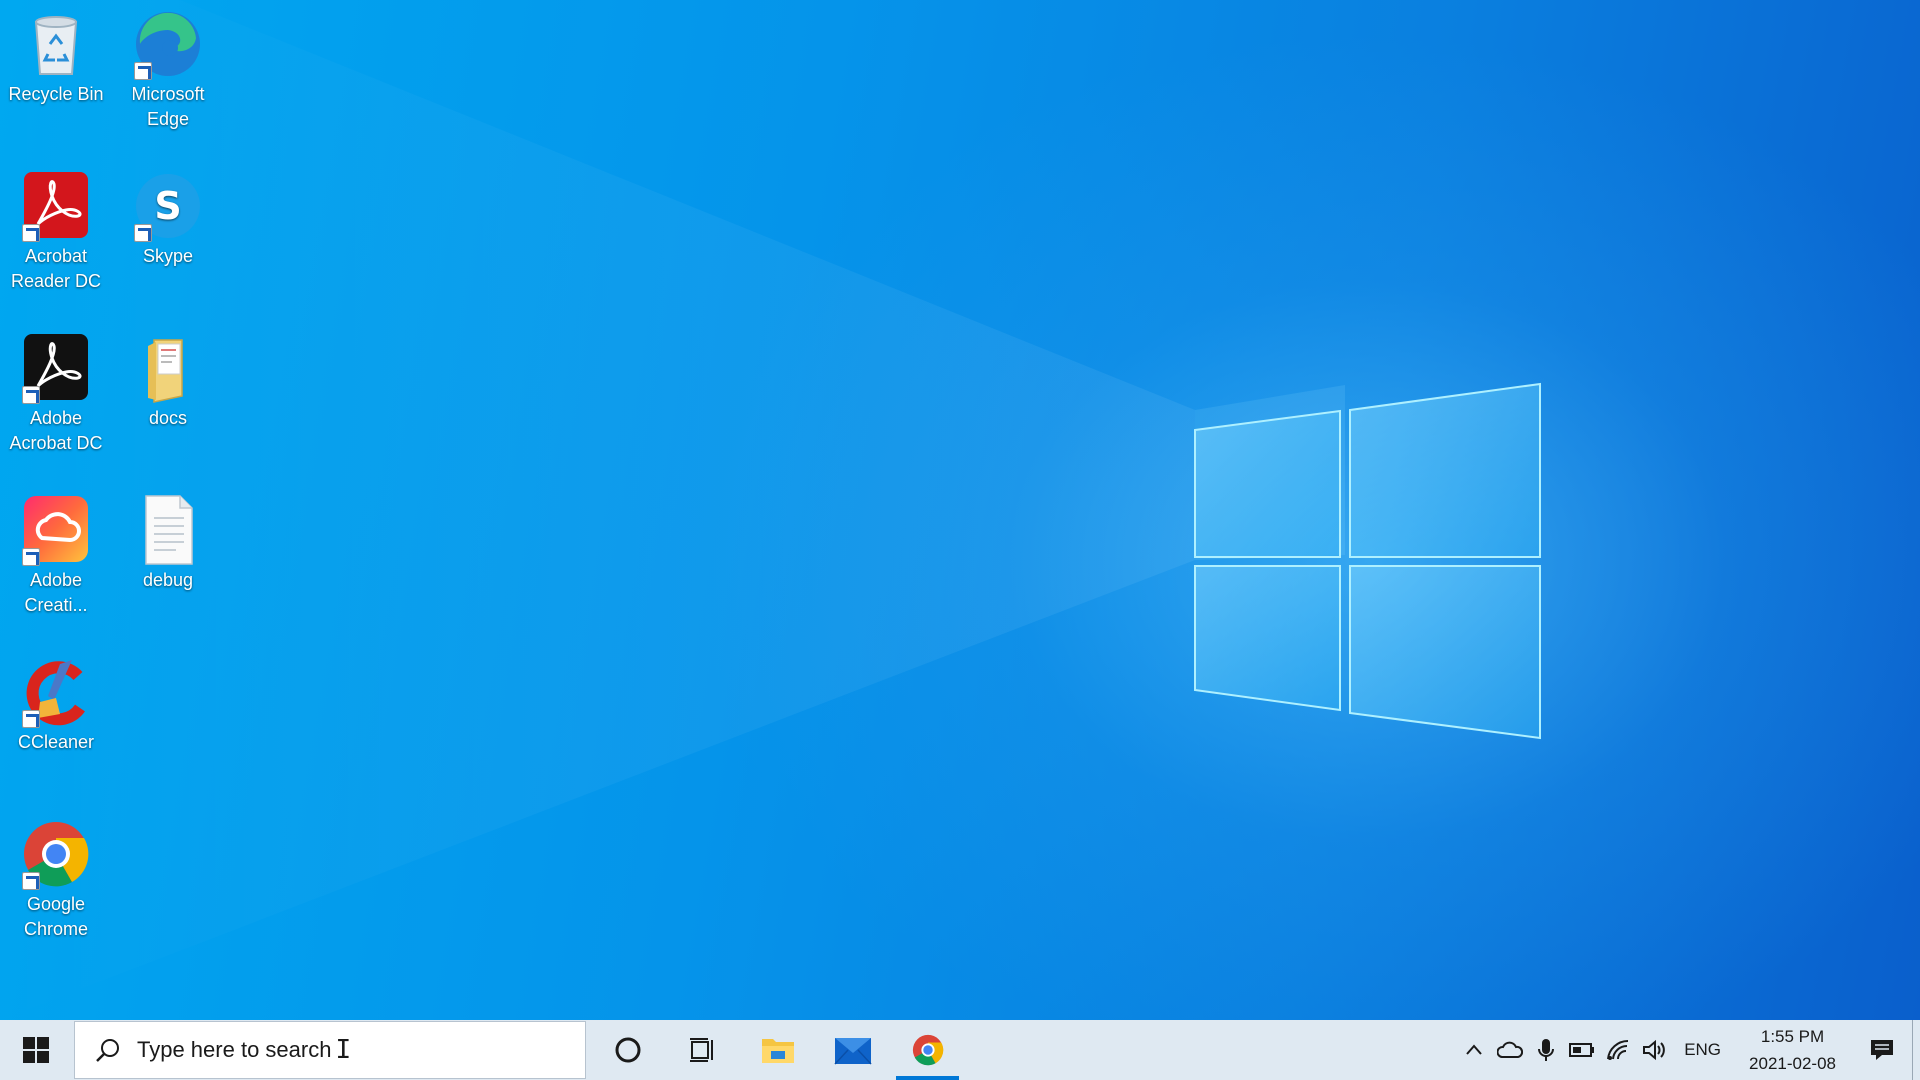  I want to click on microphone-button, so click(1546, 1050).